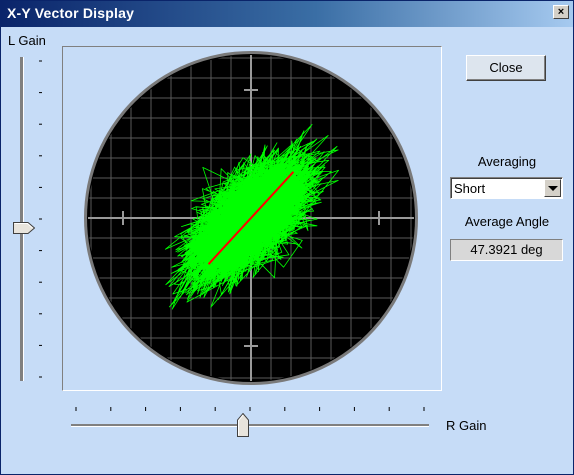 This screenshot has width=574, height=475. What do you see at coordinates (287, 14) in the screenshot?
I see `title-bar: X-Y Vector Display ×` at bounding box center [287, 14].